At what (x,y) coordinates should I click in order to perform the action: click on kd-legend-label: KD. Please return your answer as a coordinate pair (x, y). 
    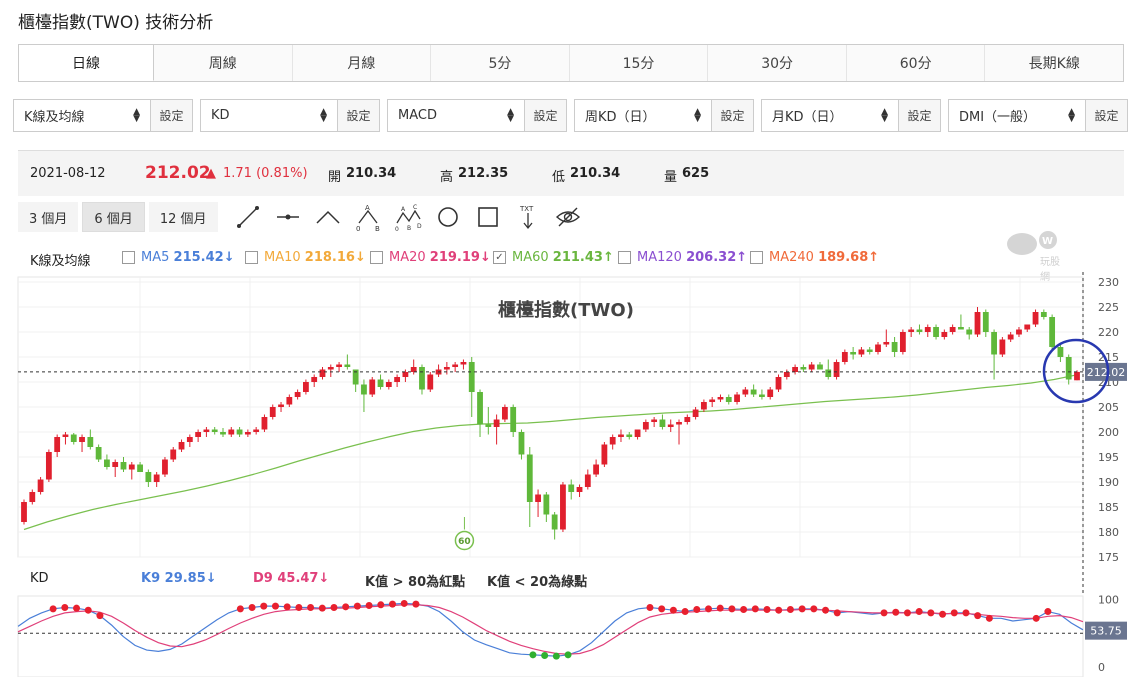
    Looking at the image, I should click on (39, 578).